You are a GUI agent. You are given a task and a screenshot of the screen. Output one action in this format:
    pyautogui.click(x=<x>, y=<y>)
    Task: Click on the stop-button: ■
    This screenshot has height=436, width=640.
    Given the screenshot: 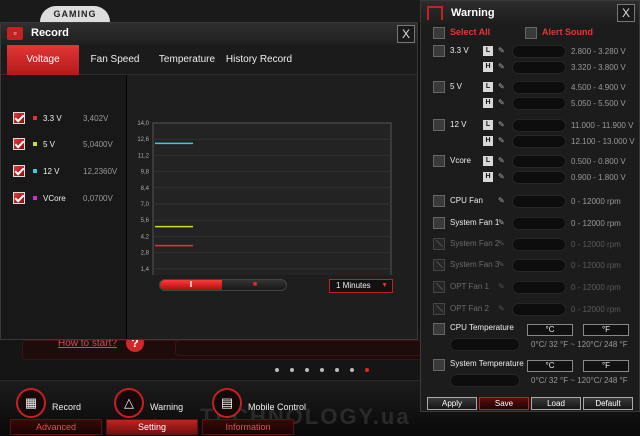 What is the action you would take?
    pyautogui.click(x=254, y=285)
    